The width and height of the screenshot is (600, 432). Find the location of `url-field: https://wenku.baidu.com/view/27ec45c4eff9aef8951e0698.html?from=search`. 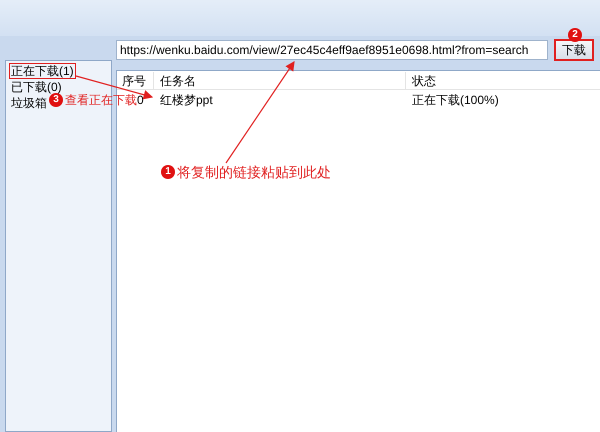

url-field: https://wenku.baidu.com/view/27ec45c4eff9aef8951e0698.html?from=search is located at coordinates (332, 50).